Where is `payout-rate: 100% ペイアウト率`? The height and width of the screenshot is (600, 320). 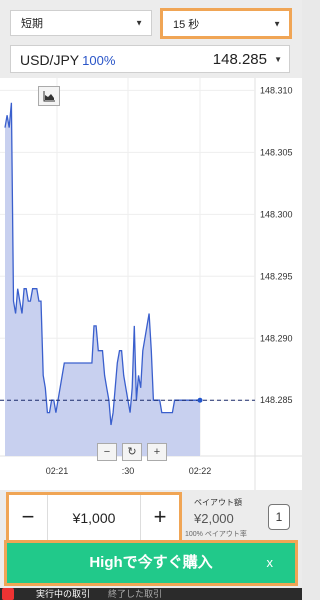 payout-rate: 100% ペイアウト率 is located at coordinates (216, 534).